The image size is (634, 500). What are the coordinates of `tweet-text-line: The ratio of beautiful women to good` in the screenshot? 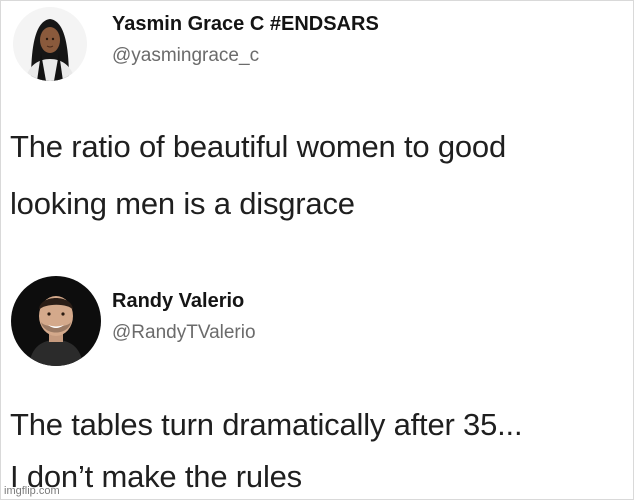 It's located at (258, 146).